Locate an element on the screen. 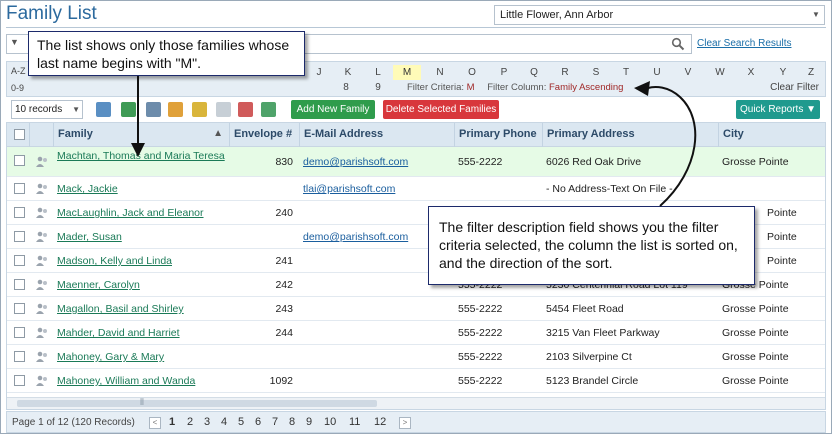  page-number: 8 is located at coordinates (292, 422).